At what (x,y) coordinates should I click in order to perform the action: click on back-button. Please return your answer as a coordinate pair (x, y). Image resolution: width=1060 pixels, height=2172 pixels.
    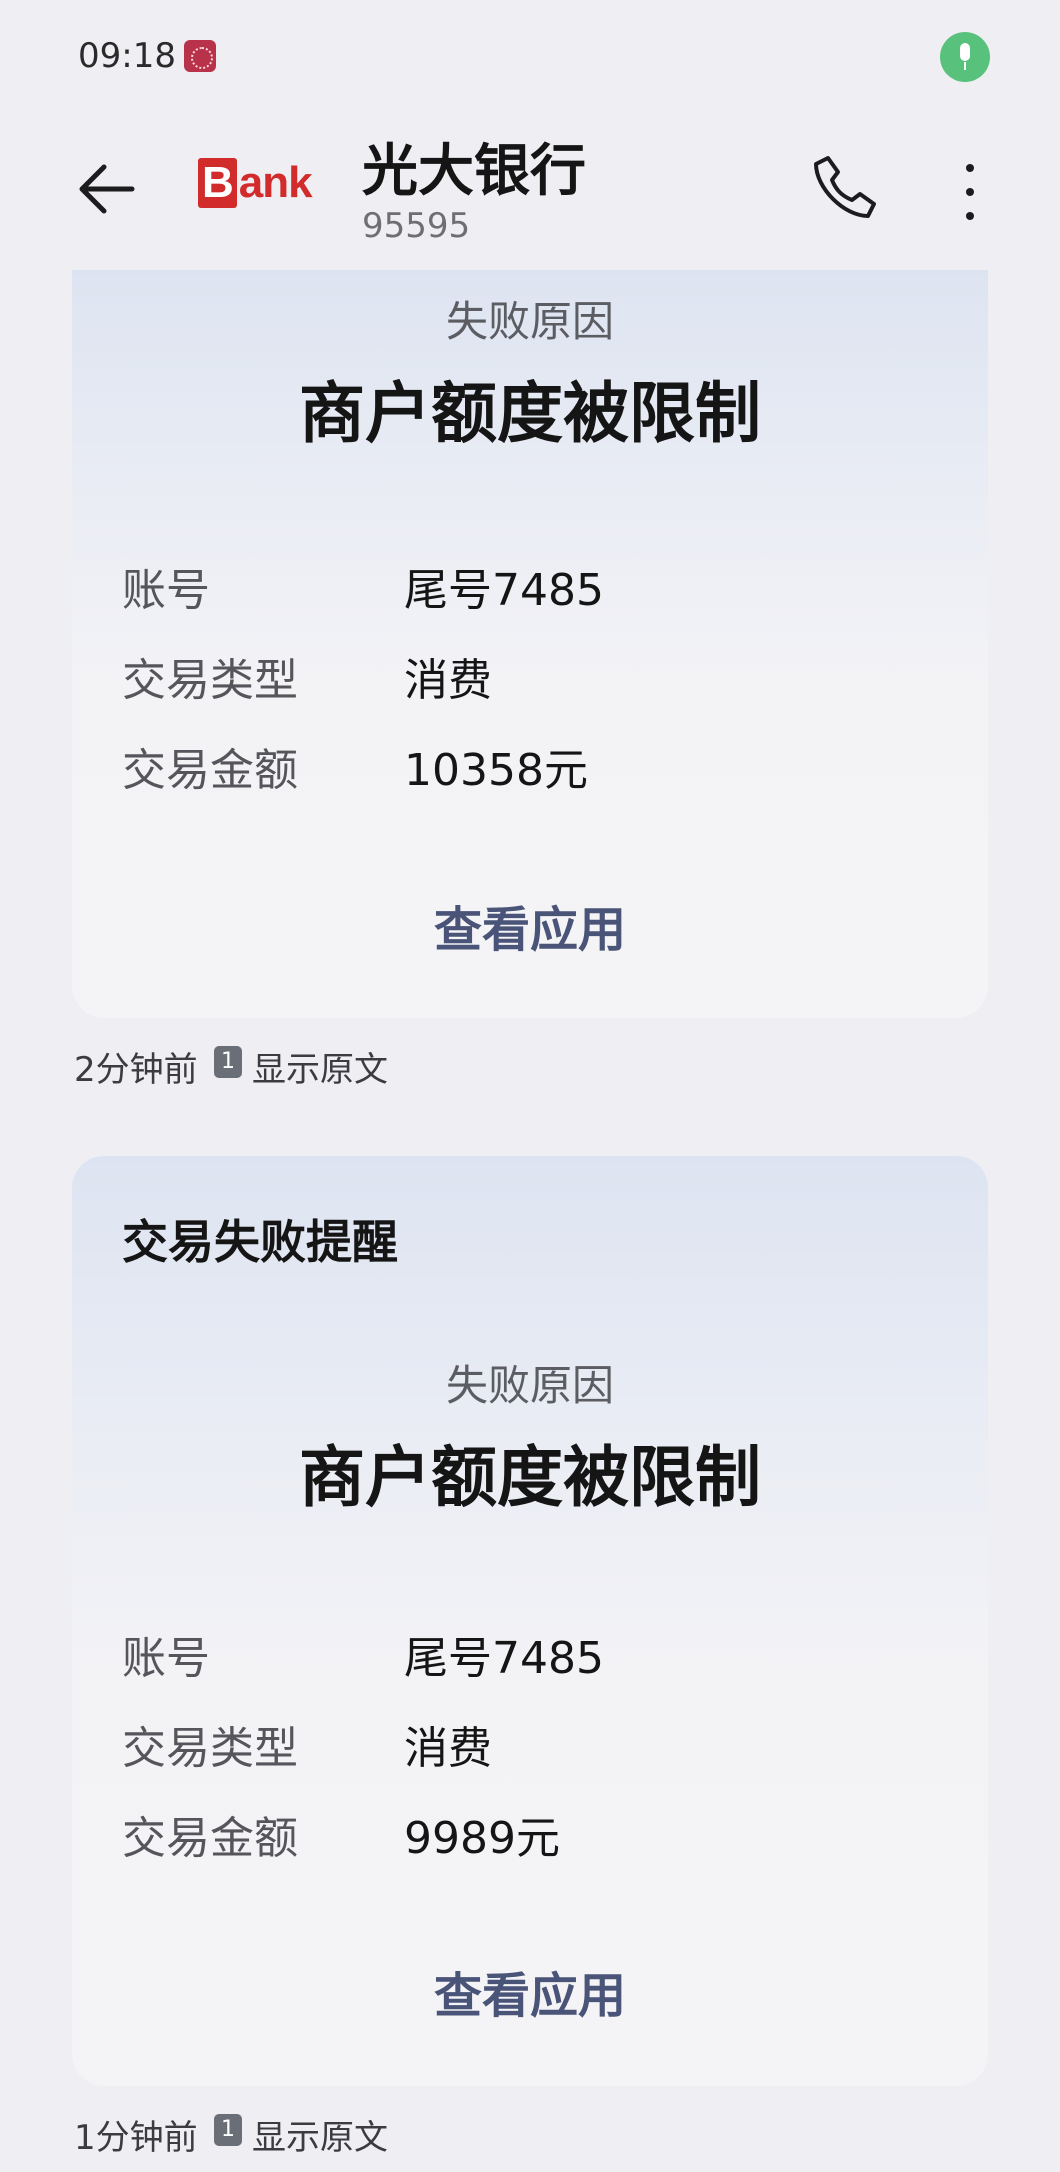
    Looking at the image, I should click on (107, 189).